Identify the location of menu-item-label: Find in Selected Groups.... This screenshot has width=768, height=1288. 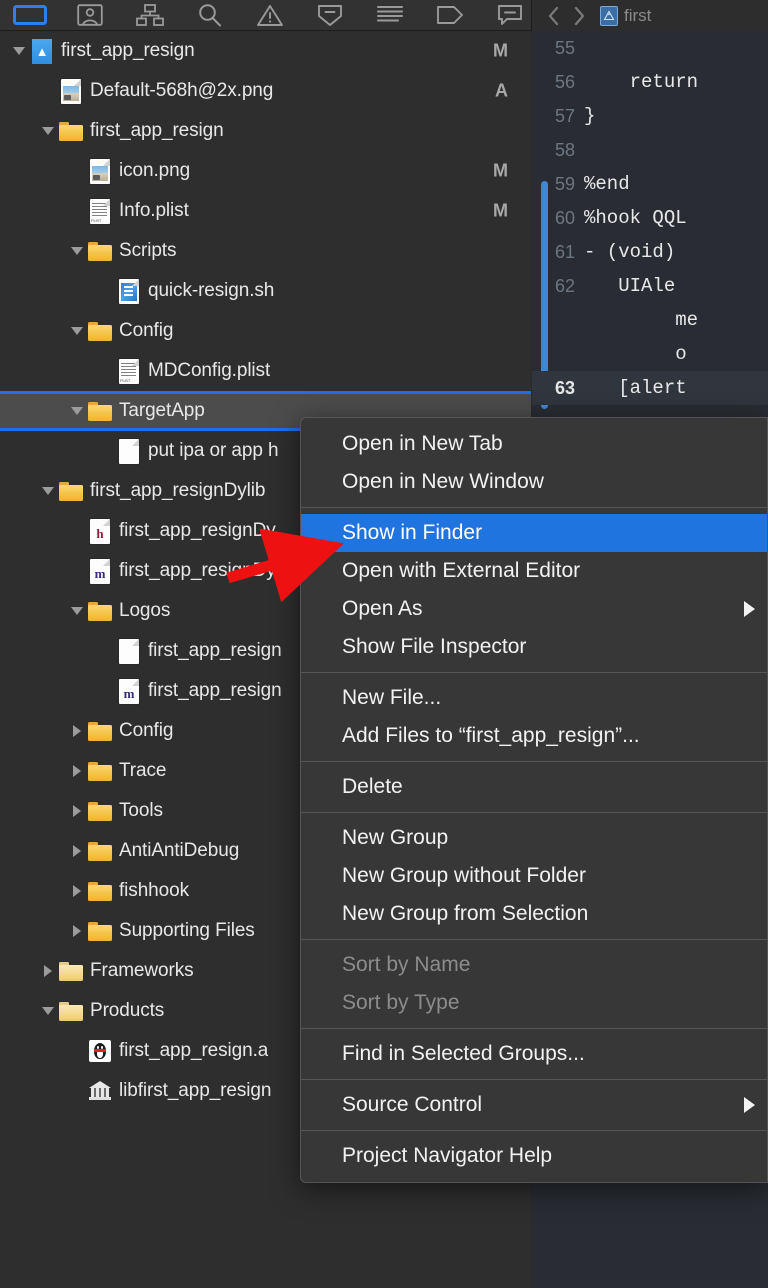
(463, 1053).